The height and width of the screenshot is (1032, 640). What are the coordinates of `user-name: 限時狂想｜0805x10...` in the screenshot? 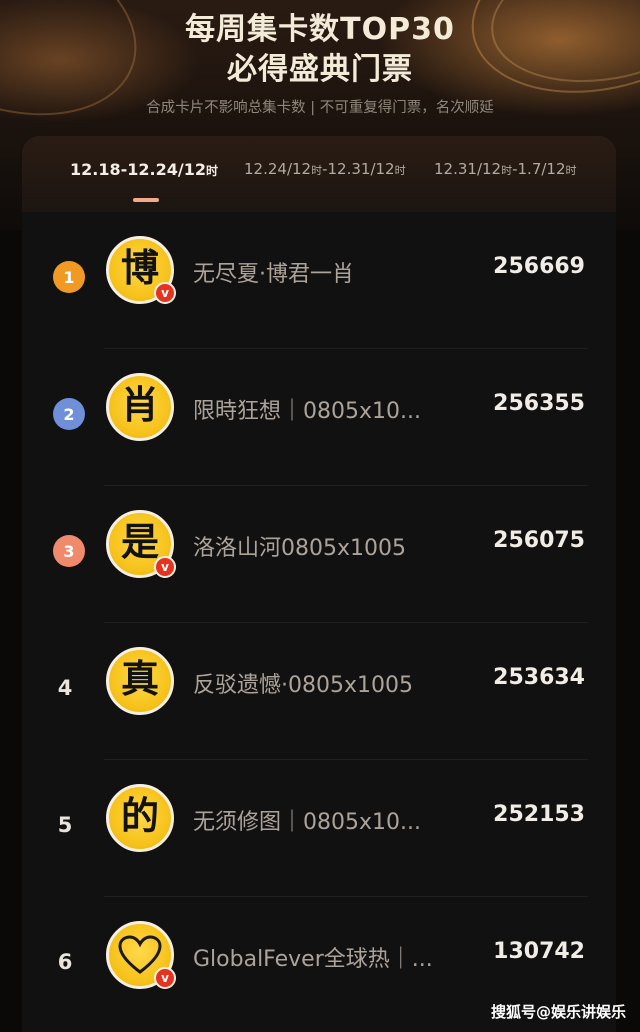 It's located at (338, 409).